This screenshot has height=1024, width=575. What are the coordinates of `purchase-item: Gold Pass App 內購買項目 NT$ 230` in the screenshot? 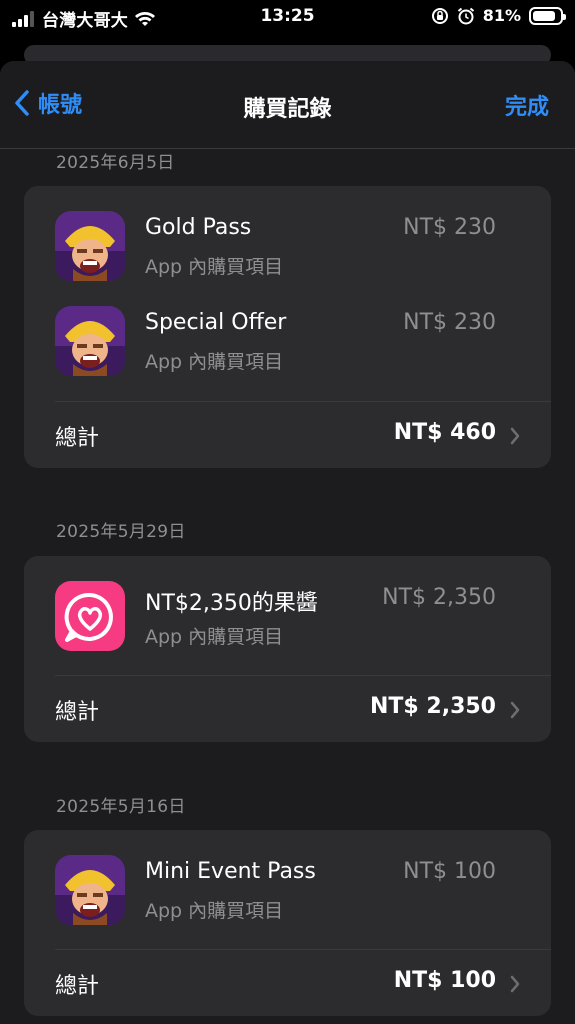 It's located at (287, 233).